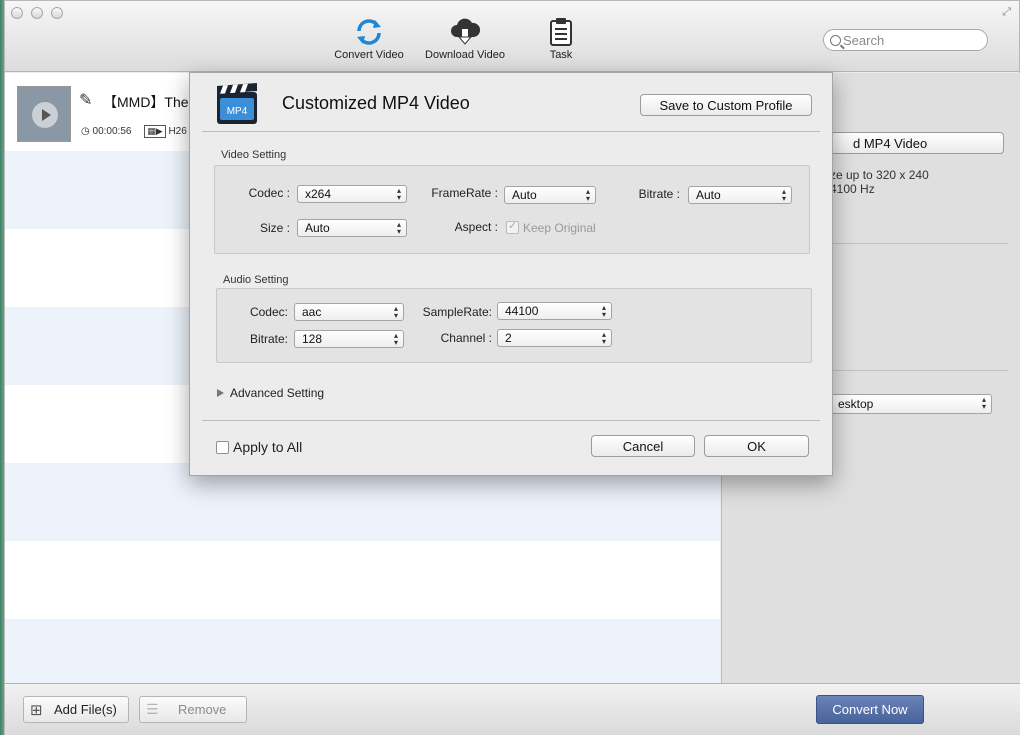  I want to click on edit-pencil-icon: ✎, so click(85, 100).